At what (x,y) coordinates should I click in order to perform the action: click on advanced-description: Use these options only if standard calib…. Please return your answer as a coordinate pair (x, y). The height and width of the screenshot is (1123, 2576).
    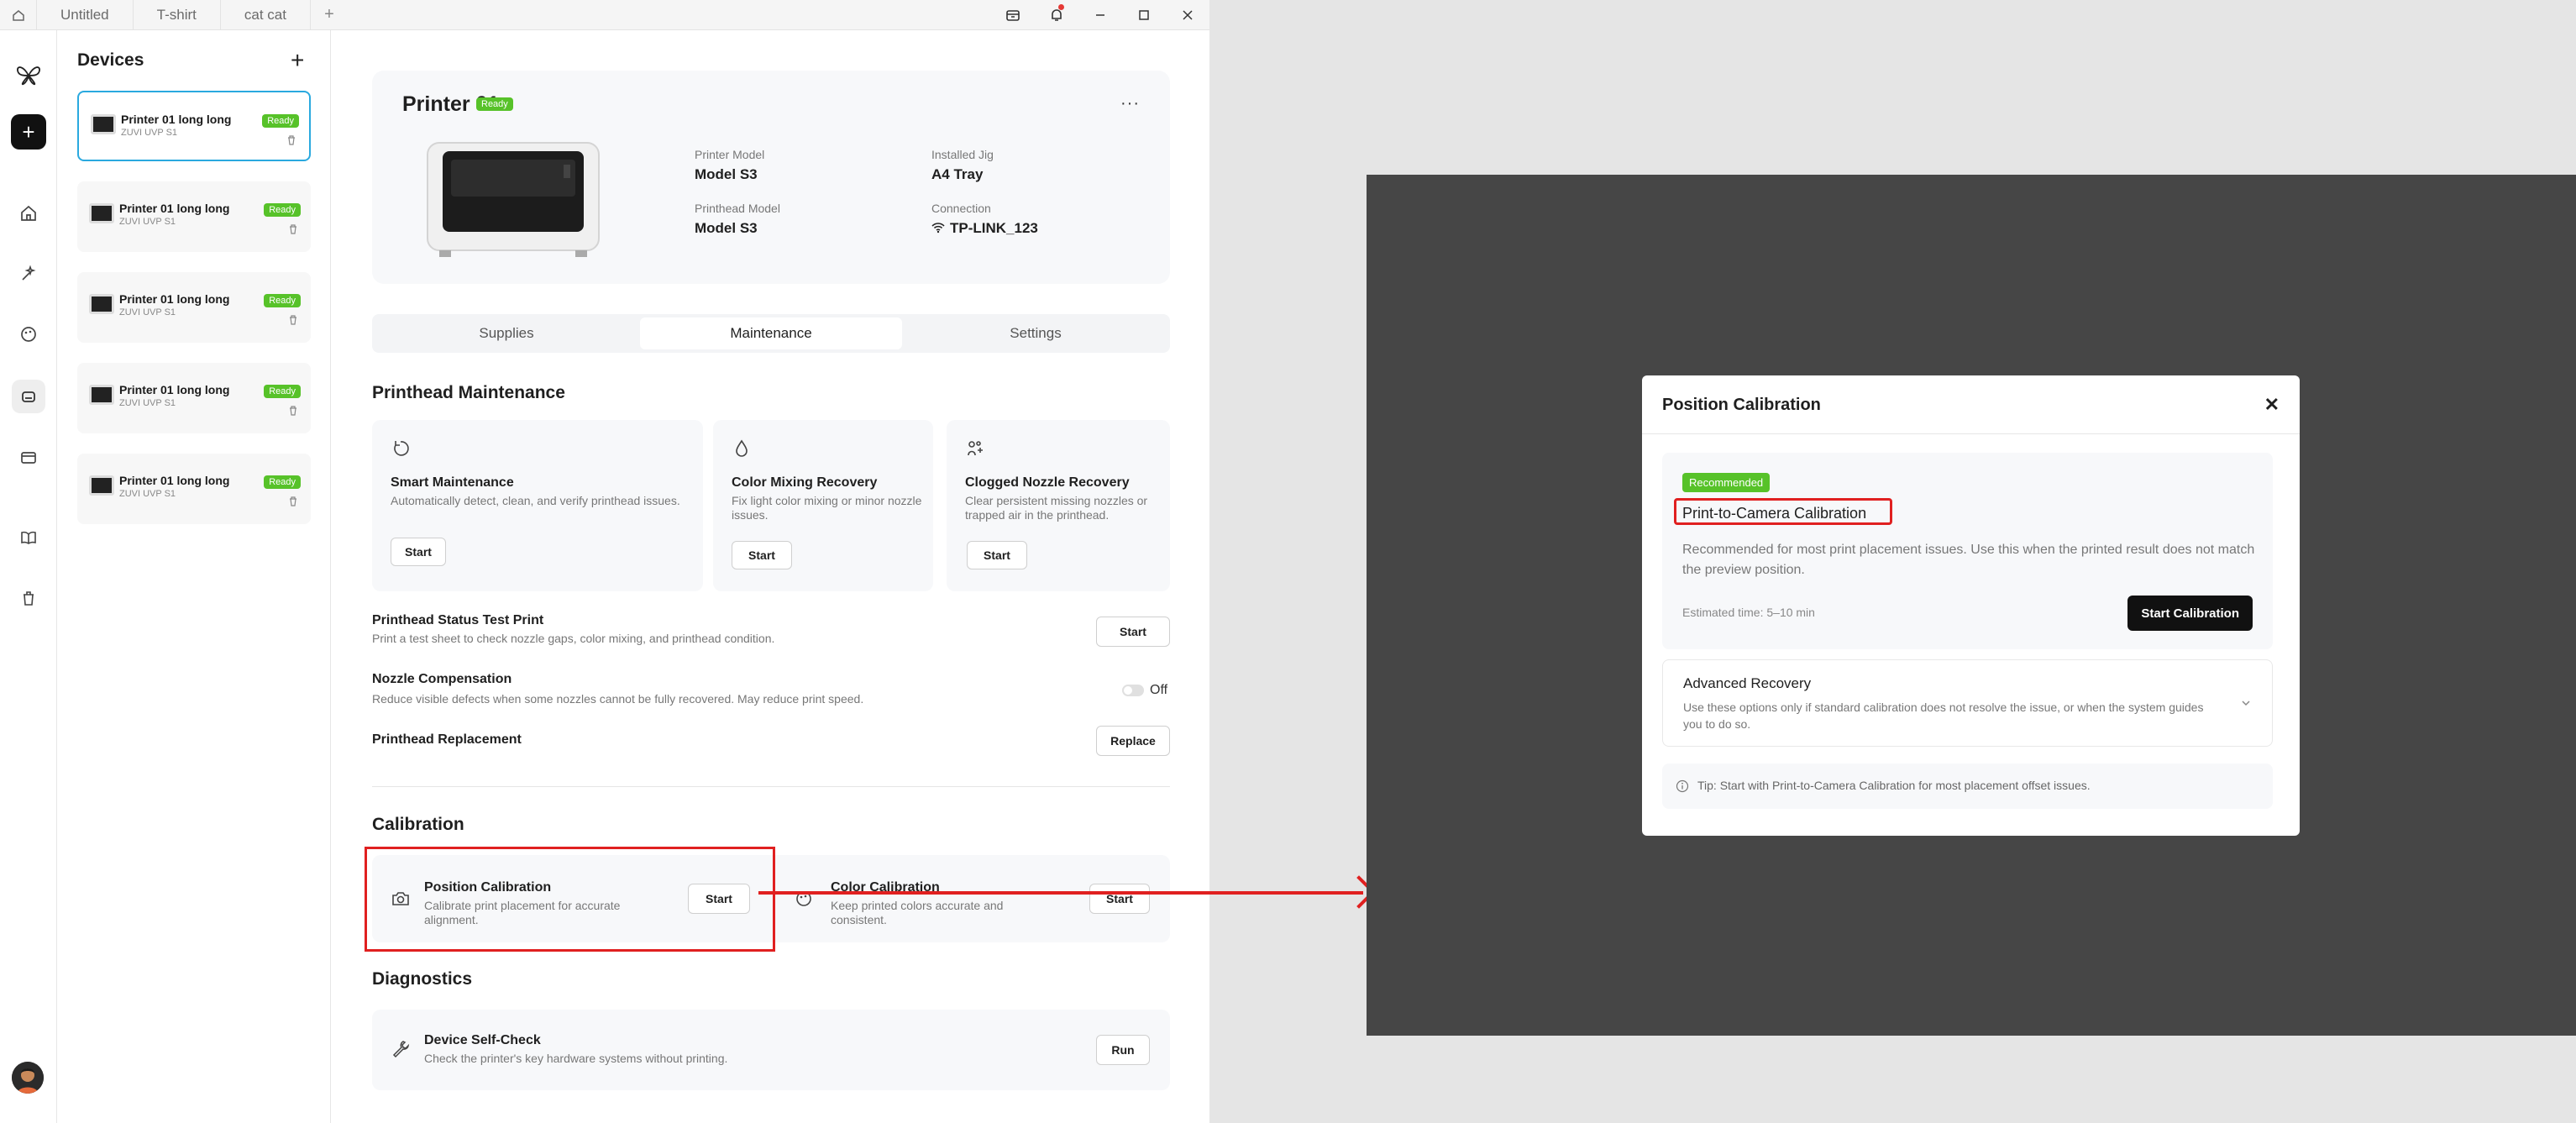
    Looking at the image, I should click on (1943, 716).